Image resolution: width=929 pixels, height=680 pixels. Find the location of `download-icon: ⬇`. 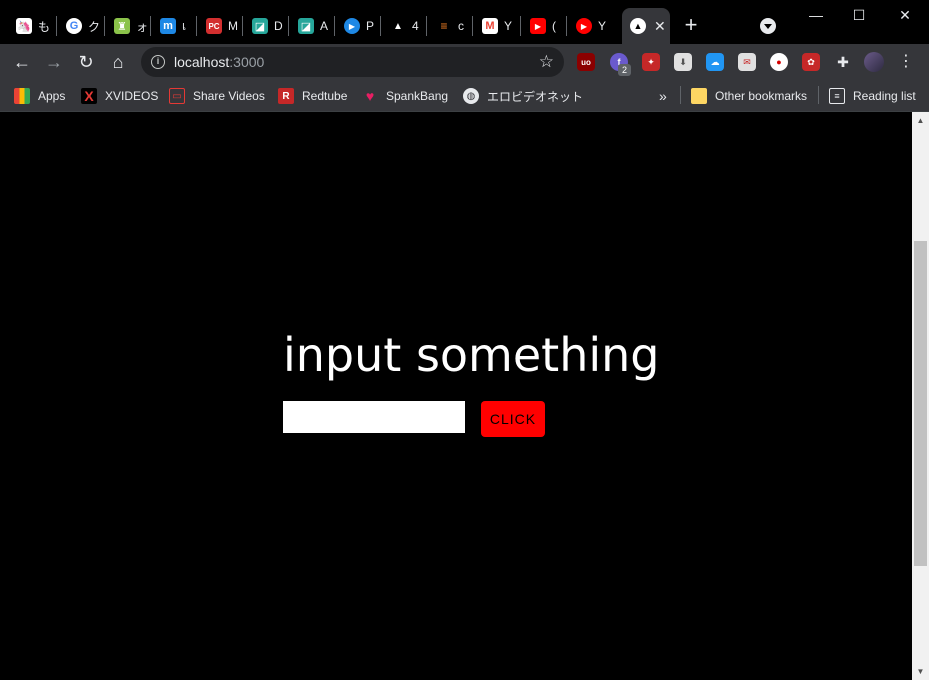

download-icon: ⬇ is located at coordinates (683, 62).